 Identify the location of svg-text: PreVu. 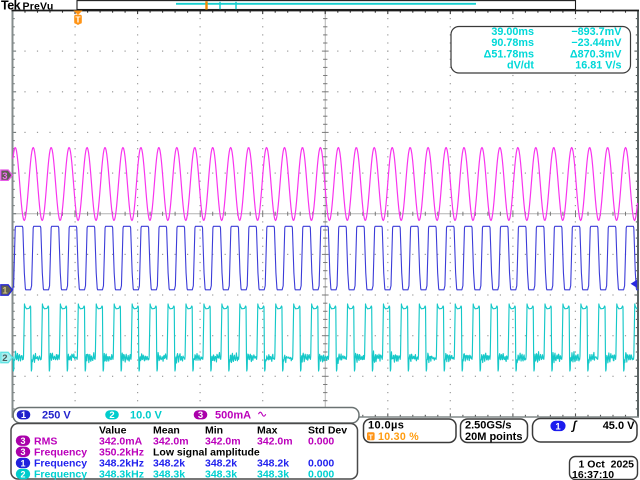
(38, 7).